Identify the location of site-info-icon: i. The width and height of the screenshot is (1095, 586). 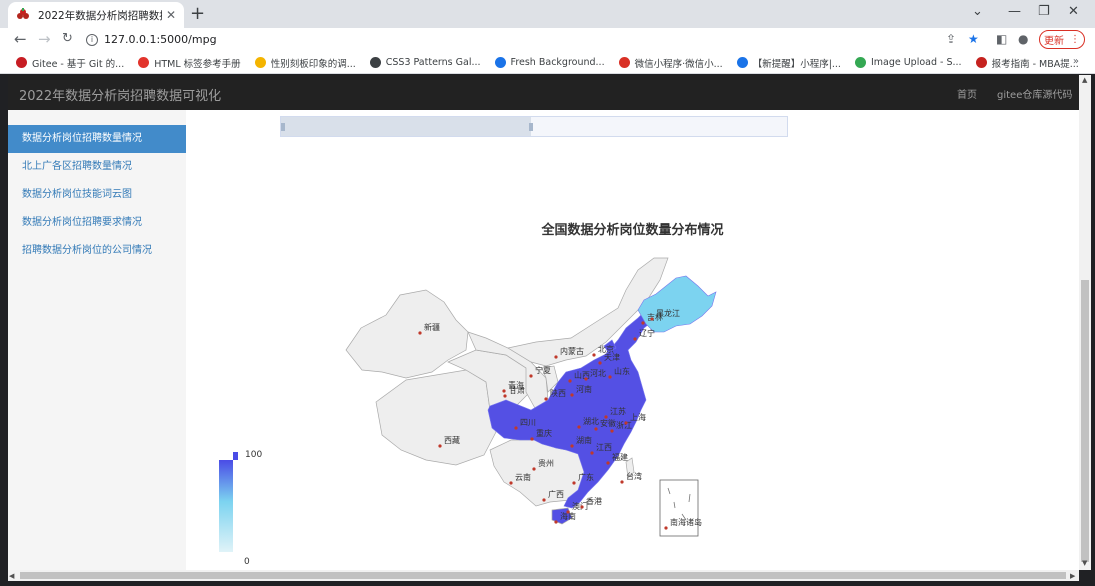
(92, 39).